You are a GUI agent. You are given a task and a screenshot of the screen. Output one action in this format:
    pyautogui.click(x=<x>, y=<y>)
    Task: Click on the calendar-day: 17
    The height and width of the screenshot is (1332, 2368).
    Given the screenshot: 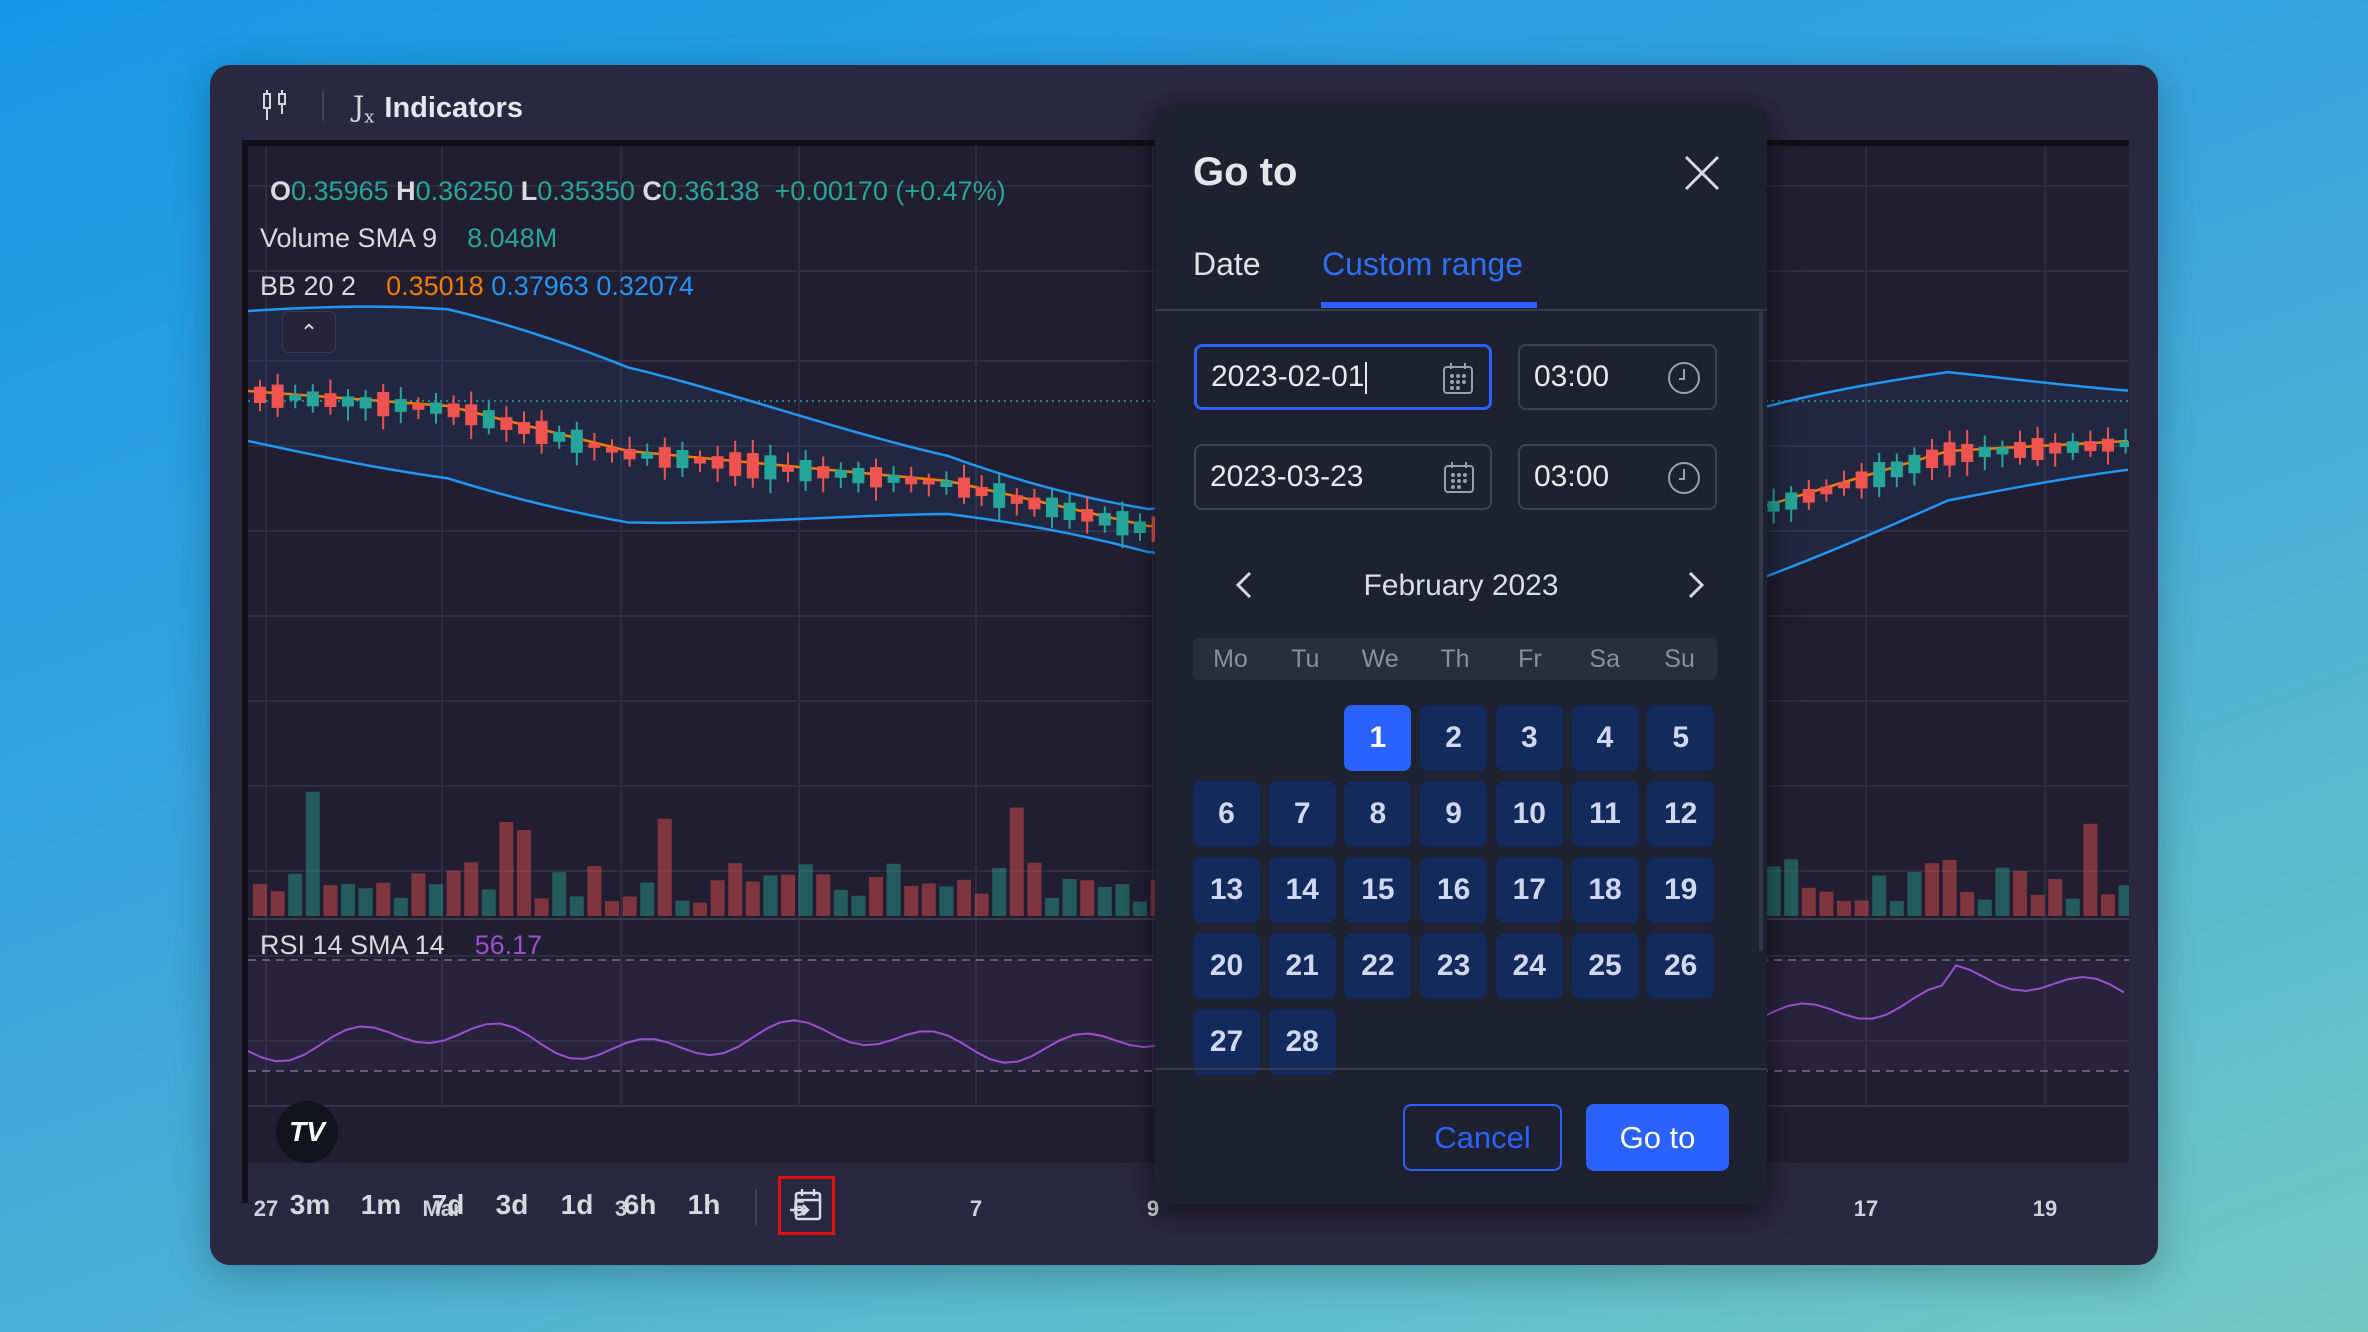 What is the action you would take?
    pyautogui.click(x=1529, y=890)
    